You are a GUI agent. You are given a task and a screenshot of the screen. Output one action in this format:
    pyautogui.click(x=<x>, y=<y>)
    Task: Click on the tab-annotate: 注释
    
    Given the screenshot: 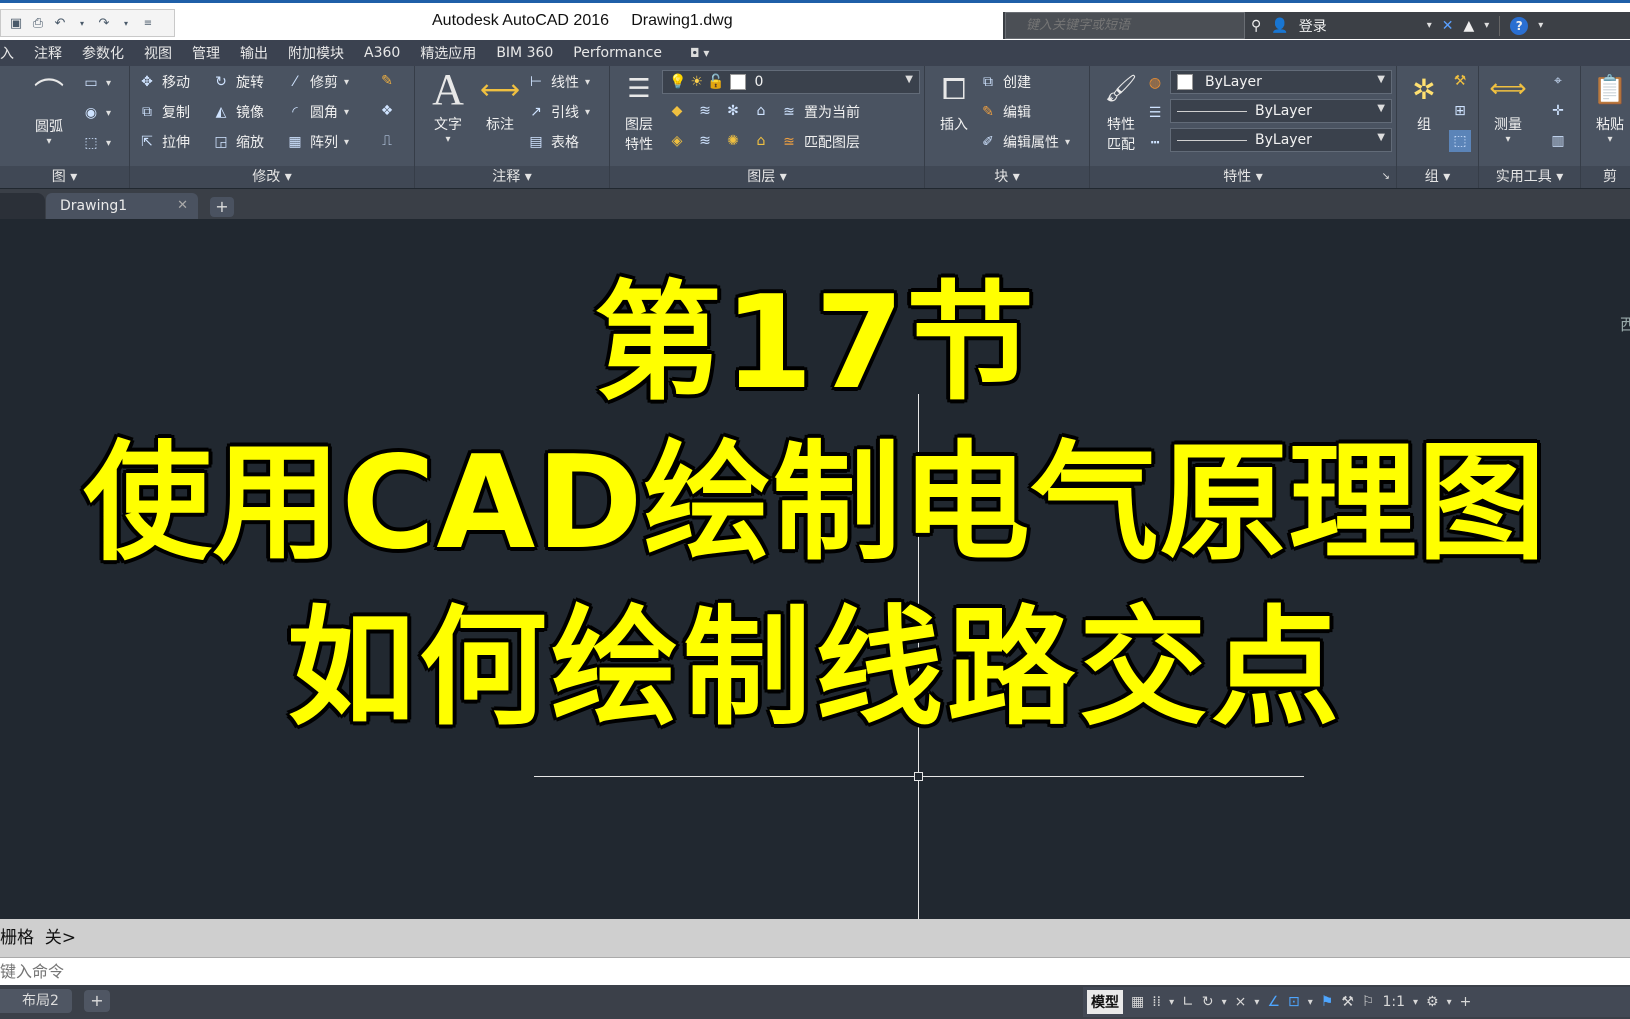 What is the action you would take?
    pyautogui.click(x=48, y=53)
    